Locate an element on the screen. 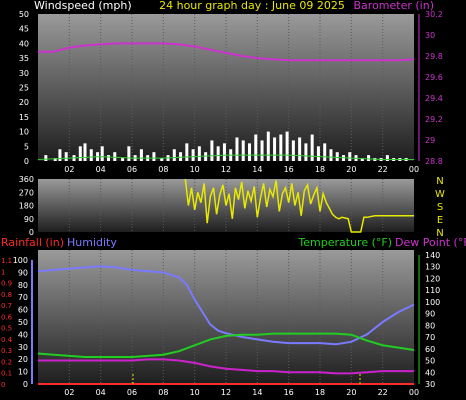  y-tick-label: 45 is located at coordinates (24, 29).